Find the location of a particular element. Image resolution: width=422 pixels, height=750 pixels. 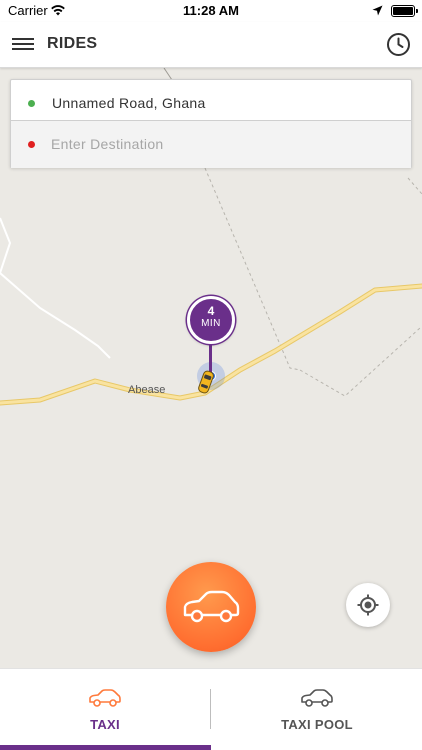

destination-dot-icon is located at coordinates (31, 144).